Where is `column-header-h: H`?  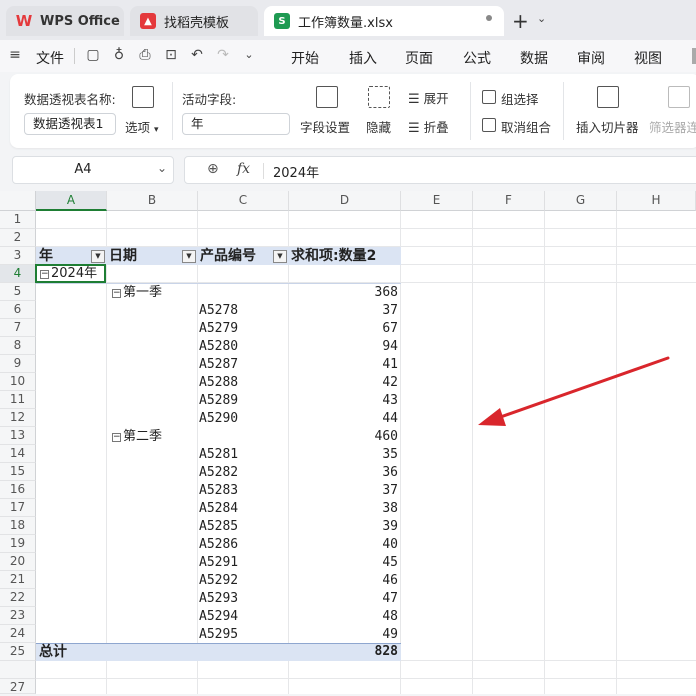 column-header-h: H is located at coordinates (656, 201).